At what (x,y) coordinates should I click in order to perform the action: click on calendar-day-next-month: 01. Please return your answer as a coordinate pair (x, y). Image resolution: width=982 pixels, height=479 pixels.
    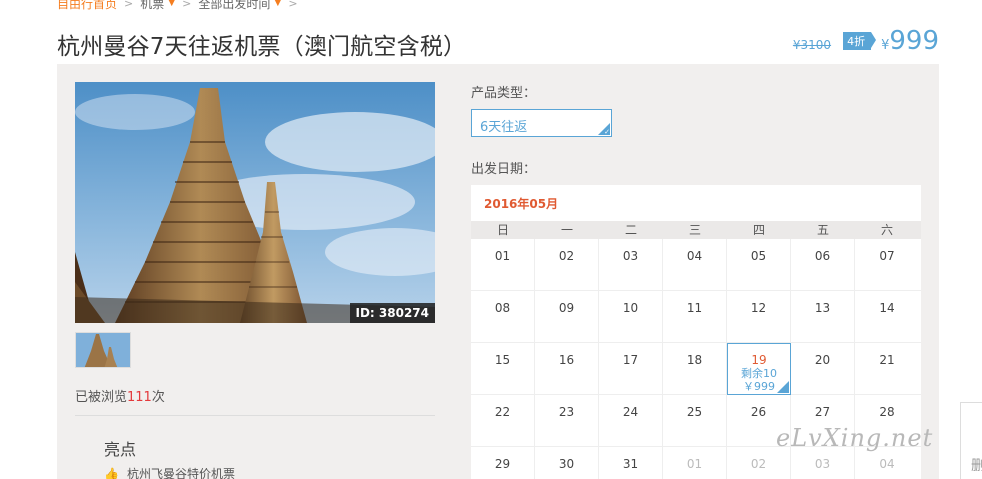
    Looking at the image, I should click on (695, 463).